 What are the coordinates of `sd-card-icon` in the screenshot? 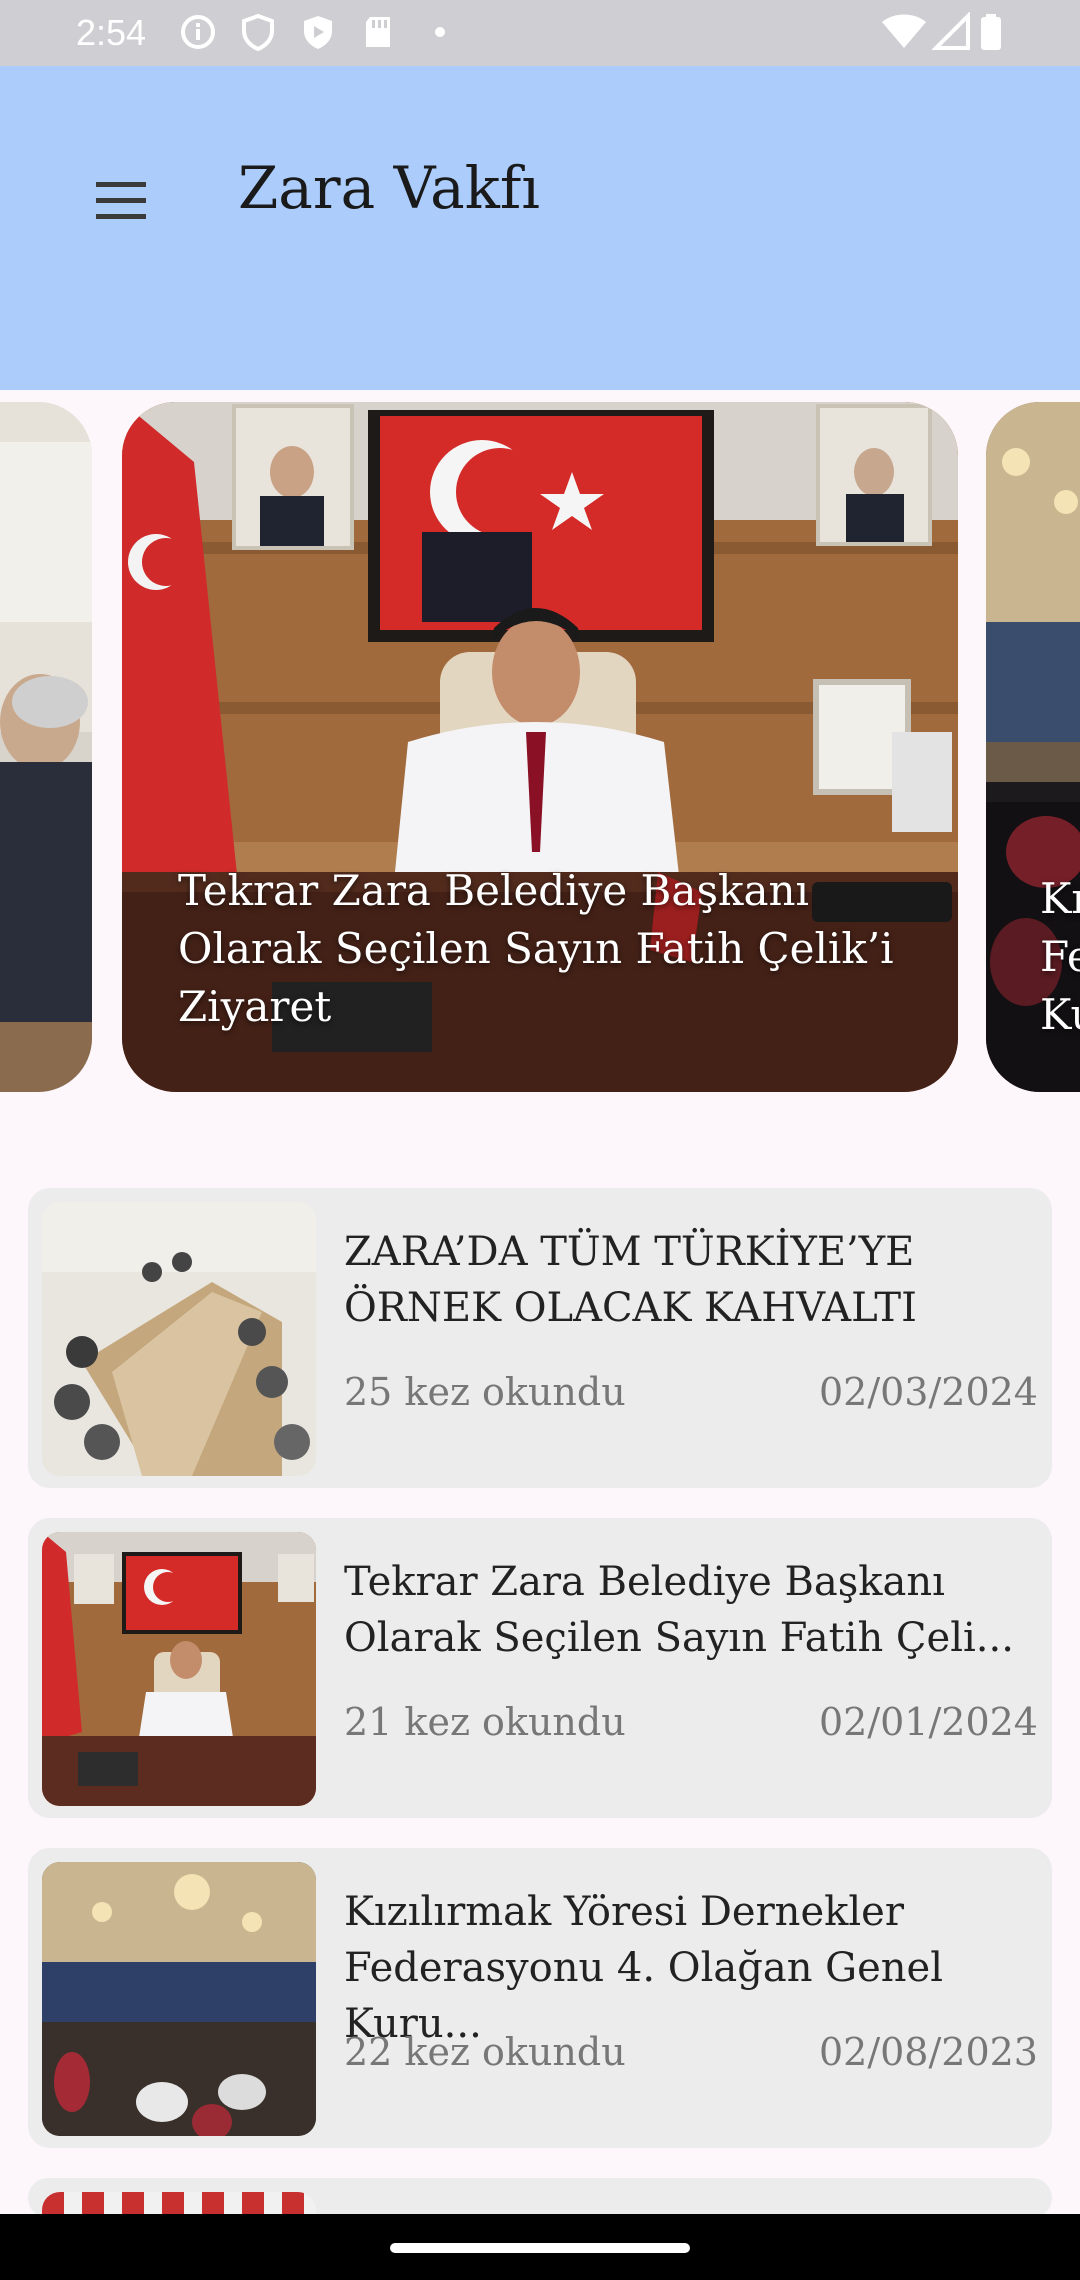 It's located at (378, 32).